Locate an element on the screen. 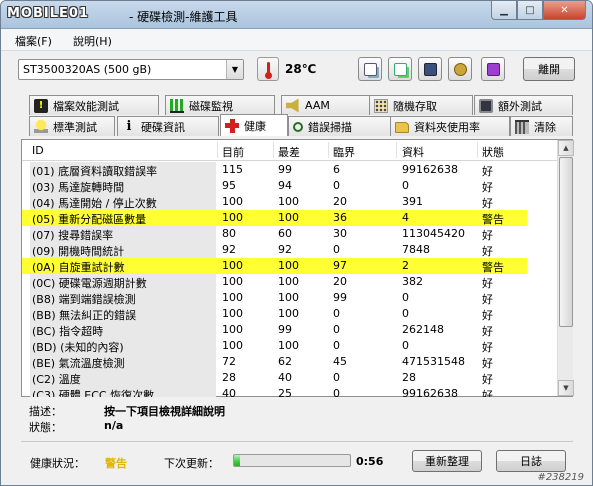 The width and height of the screenshot is (593, 486). download-button is located at coordinates (493, 69).